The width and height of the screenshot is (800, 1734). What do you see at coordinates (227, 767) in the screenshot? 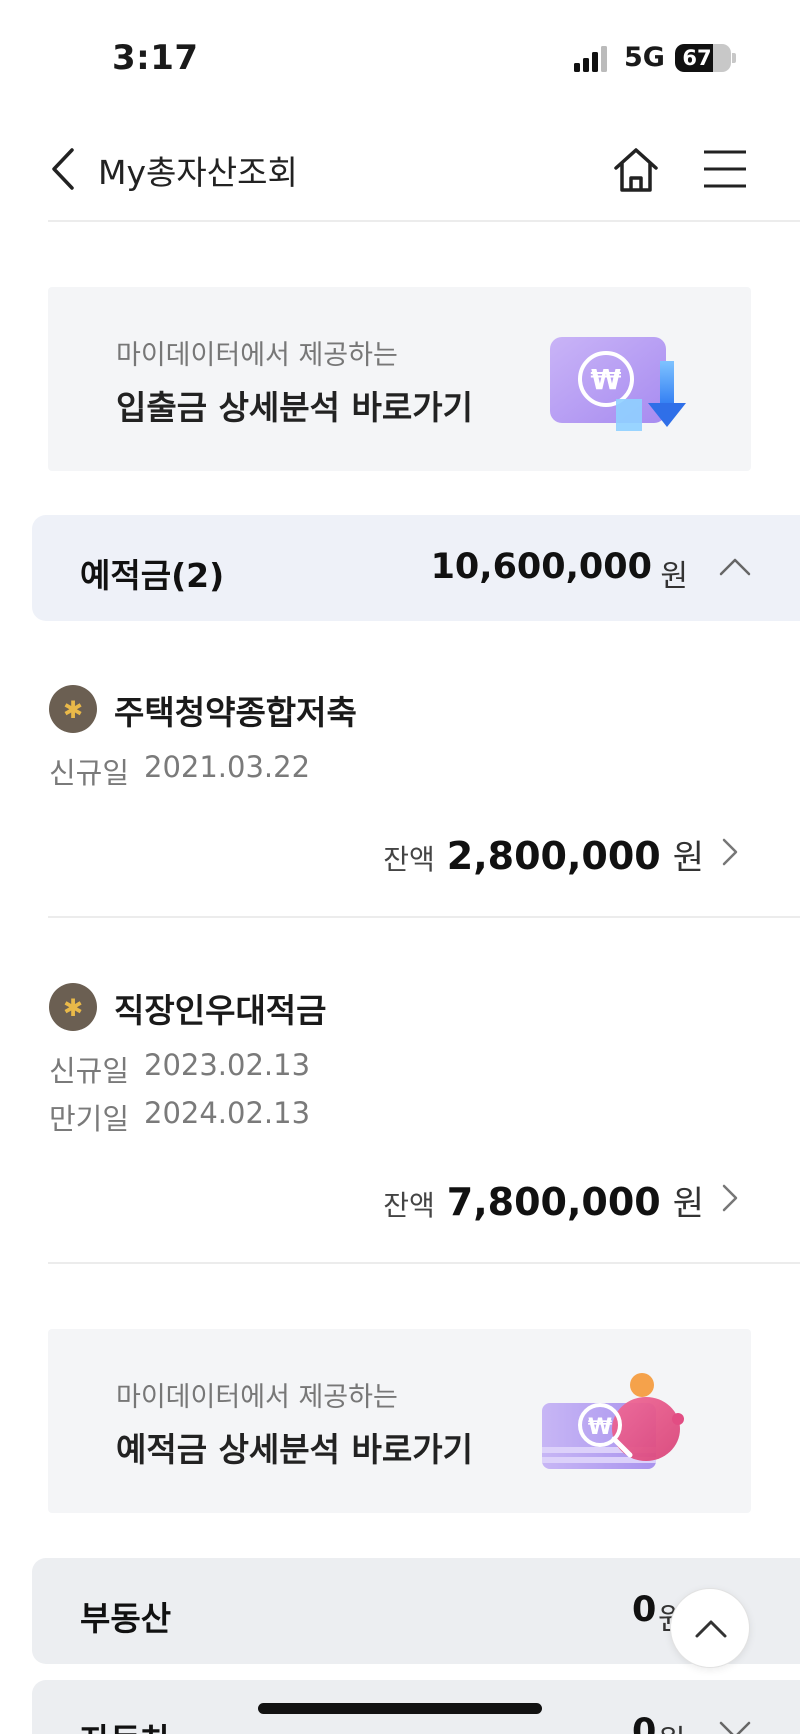
I see `open-date-value: 2021.03.22` at bounding box center [227, 767].